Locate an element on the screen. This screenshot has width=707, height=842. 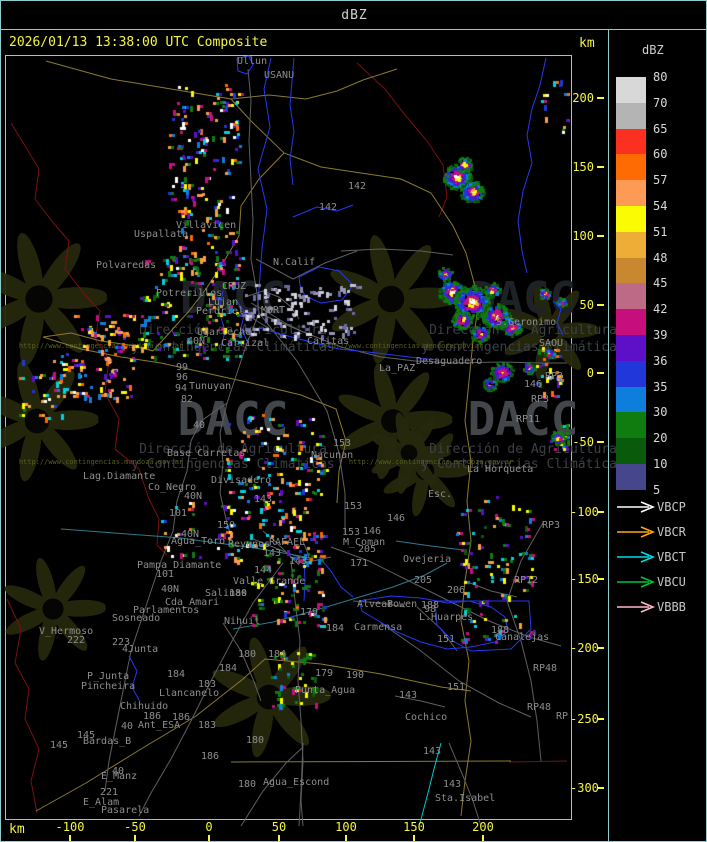
legend-label: VBCP is located at coordinates (671, 507).